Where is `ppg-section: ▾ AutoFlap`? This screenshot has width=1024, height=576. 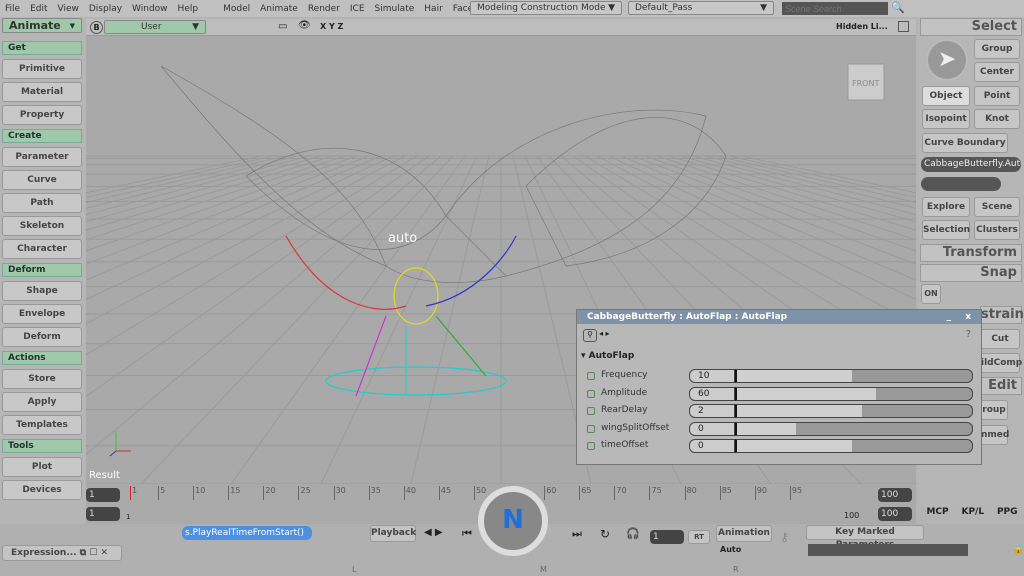
ppg-section: ▾ AutoFlap is located at coordinates (607, 356).